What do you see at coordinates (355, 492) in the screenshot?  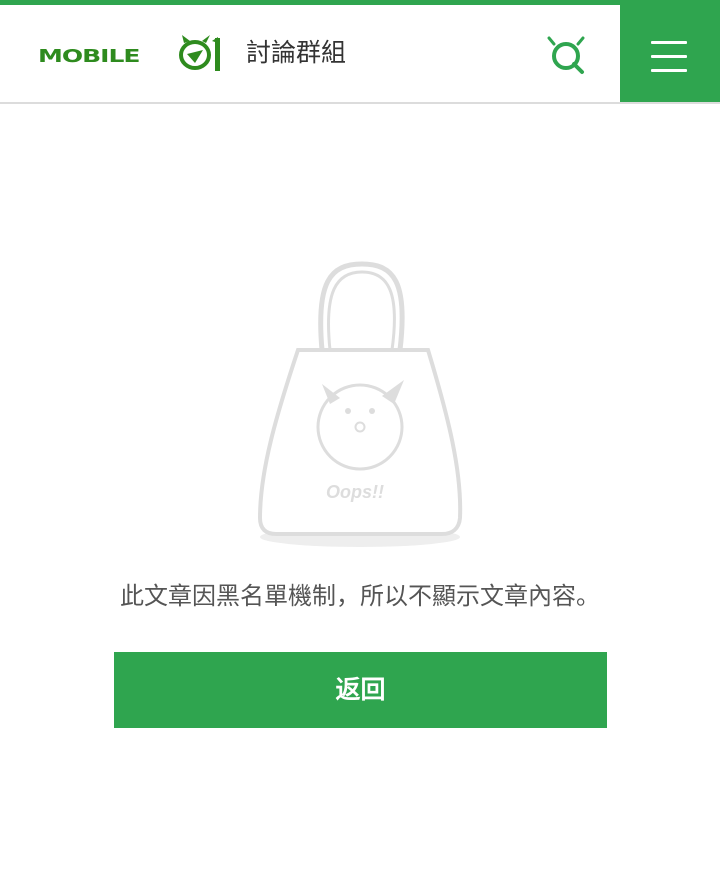 I see `oops-label: Oops!!` at bounding box center [355, 492].